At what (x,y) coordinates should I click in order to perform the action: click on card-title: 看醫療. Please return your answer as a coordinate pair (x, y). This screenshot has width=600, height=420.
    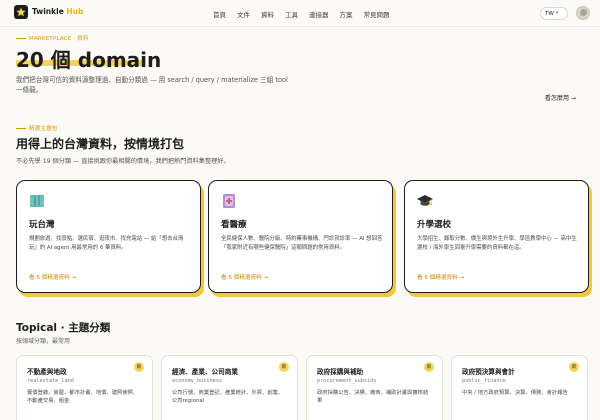
    Looking at the image, I should click on (234, 225).